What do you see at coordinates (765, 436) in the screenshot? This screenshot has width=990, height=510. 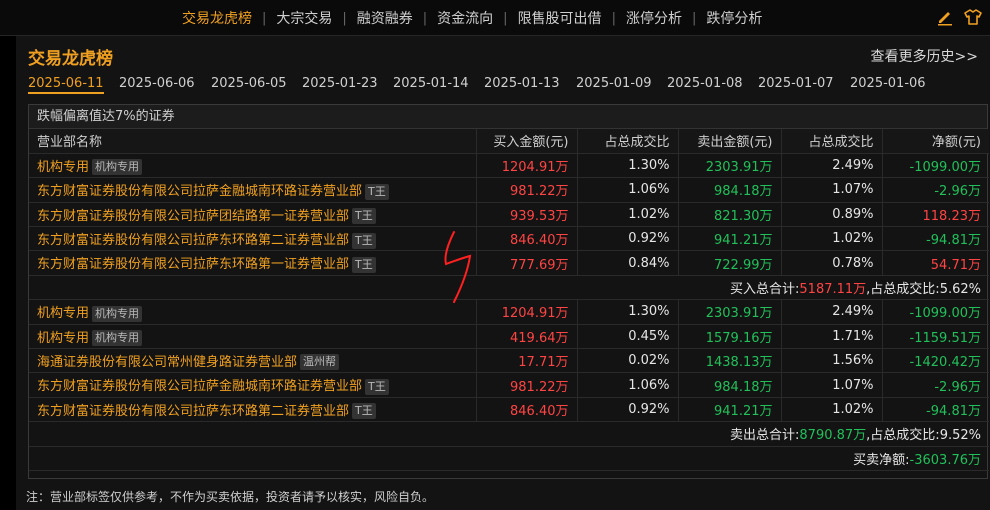 I see `summary-label: 卖出总合计:` at bounding box center [765, 436].